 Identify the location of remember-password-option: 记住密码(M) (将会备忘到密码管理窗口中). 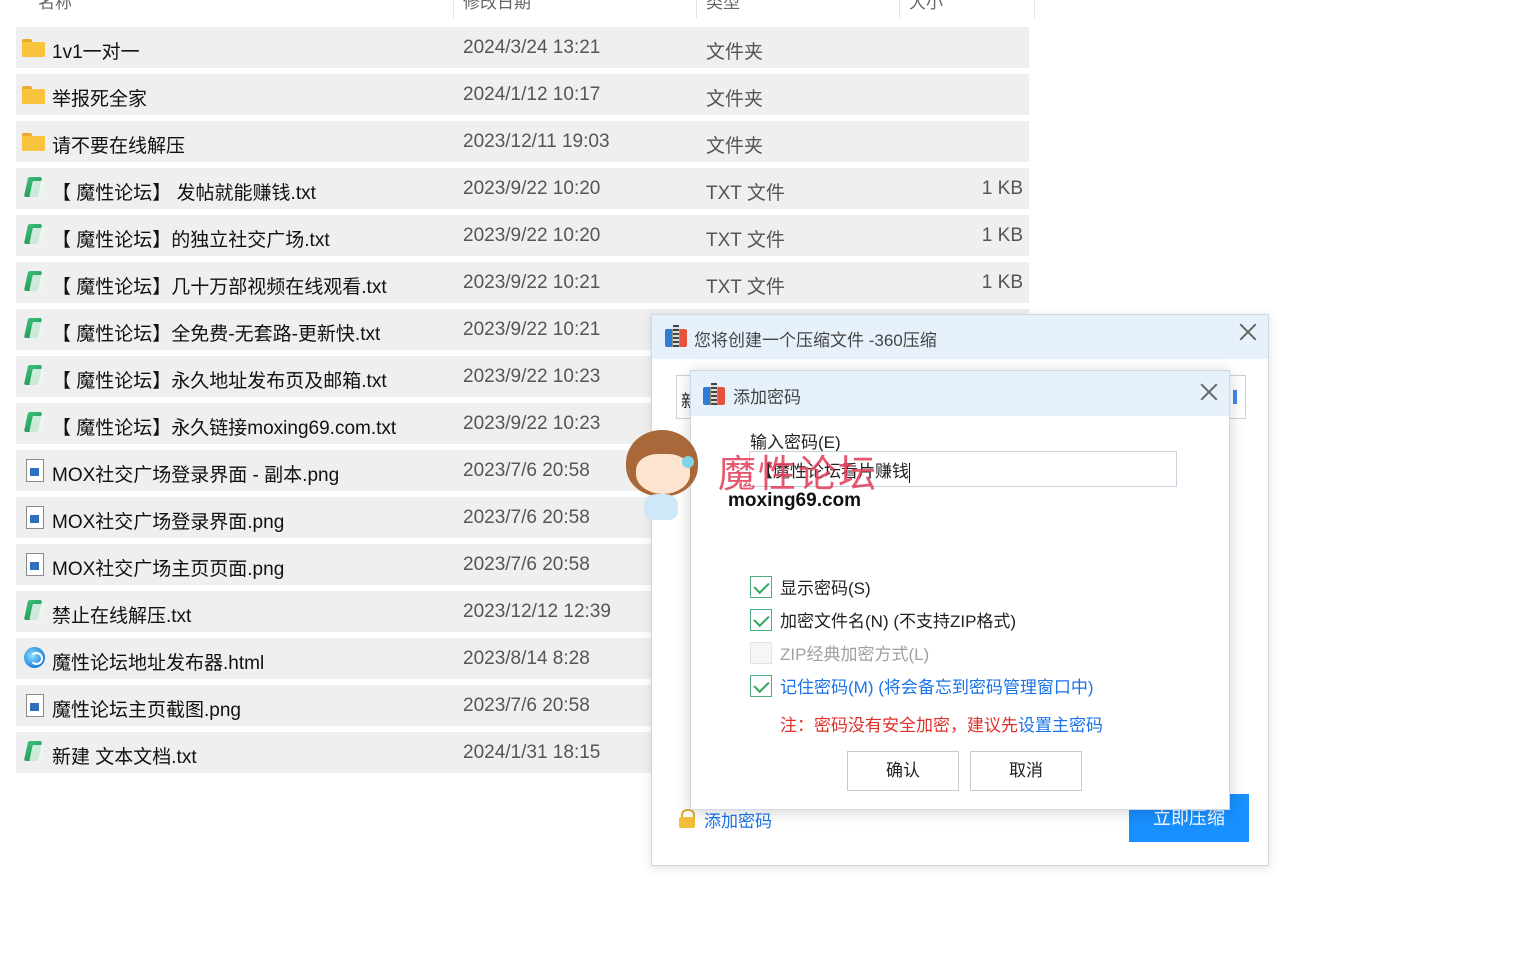
(922, 685).